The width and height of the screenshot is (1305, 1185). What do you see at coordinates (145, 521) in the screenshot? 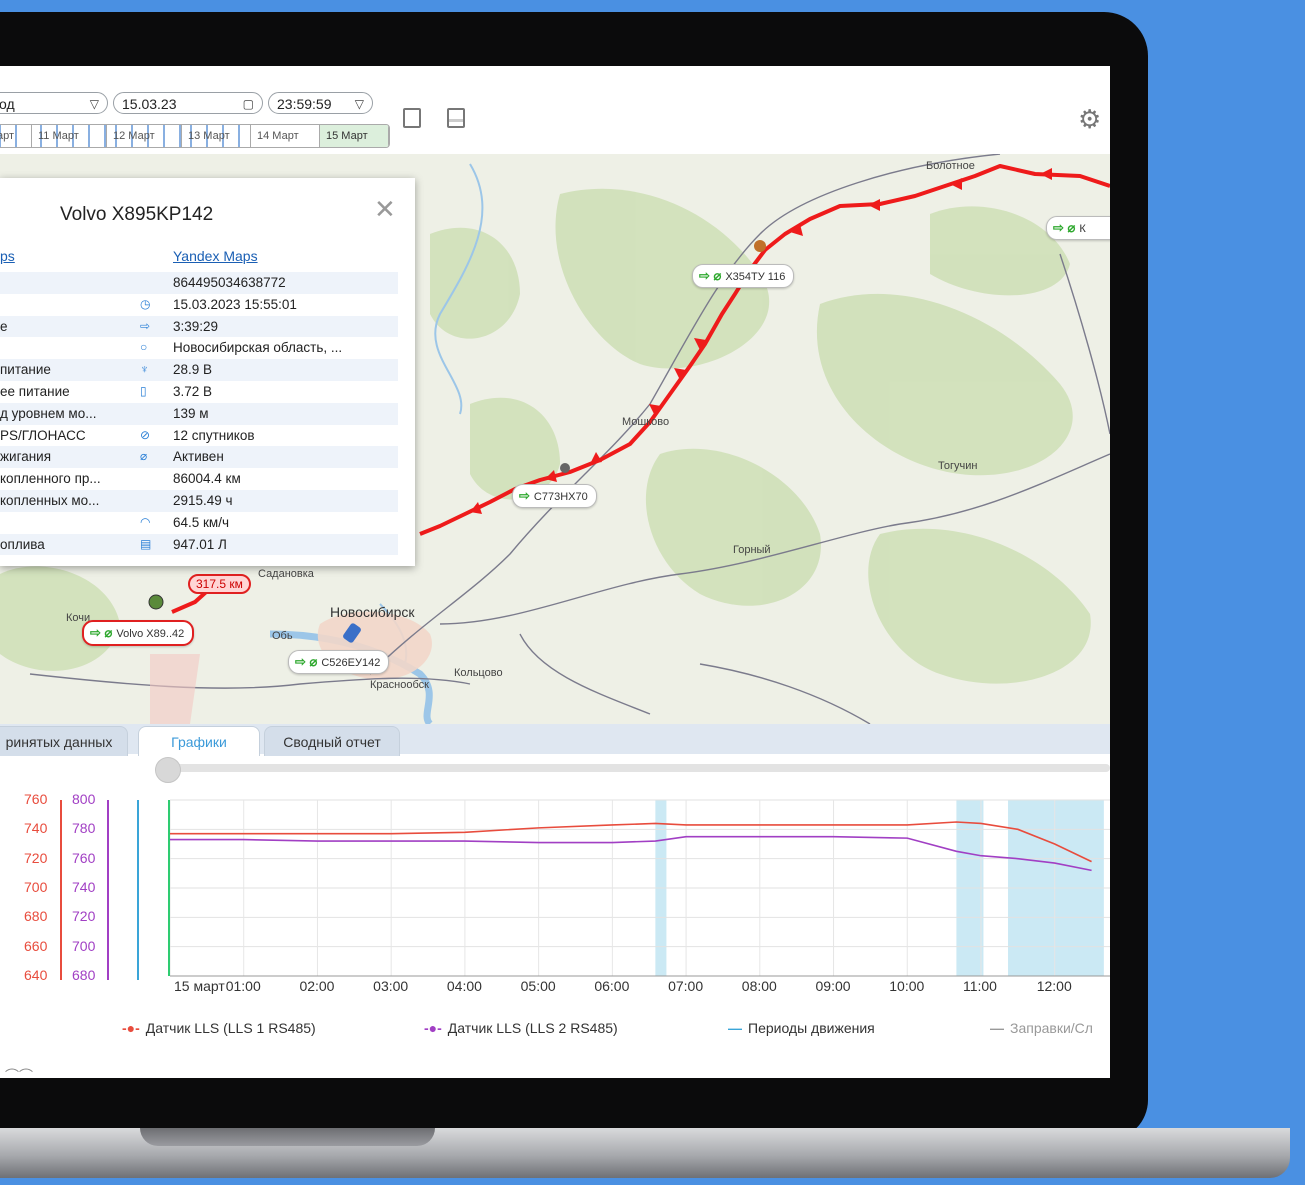
I see `speed-icon: ◠` at bounding box center [145, 521].